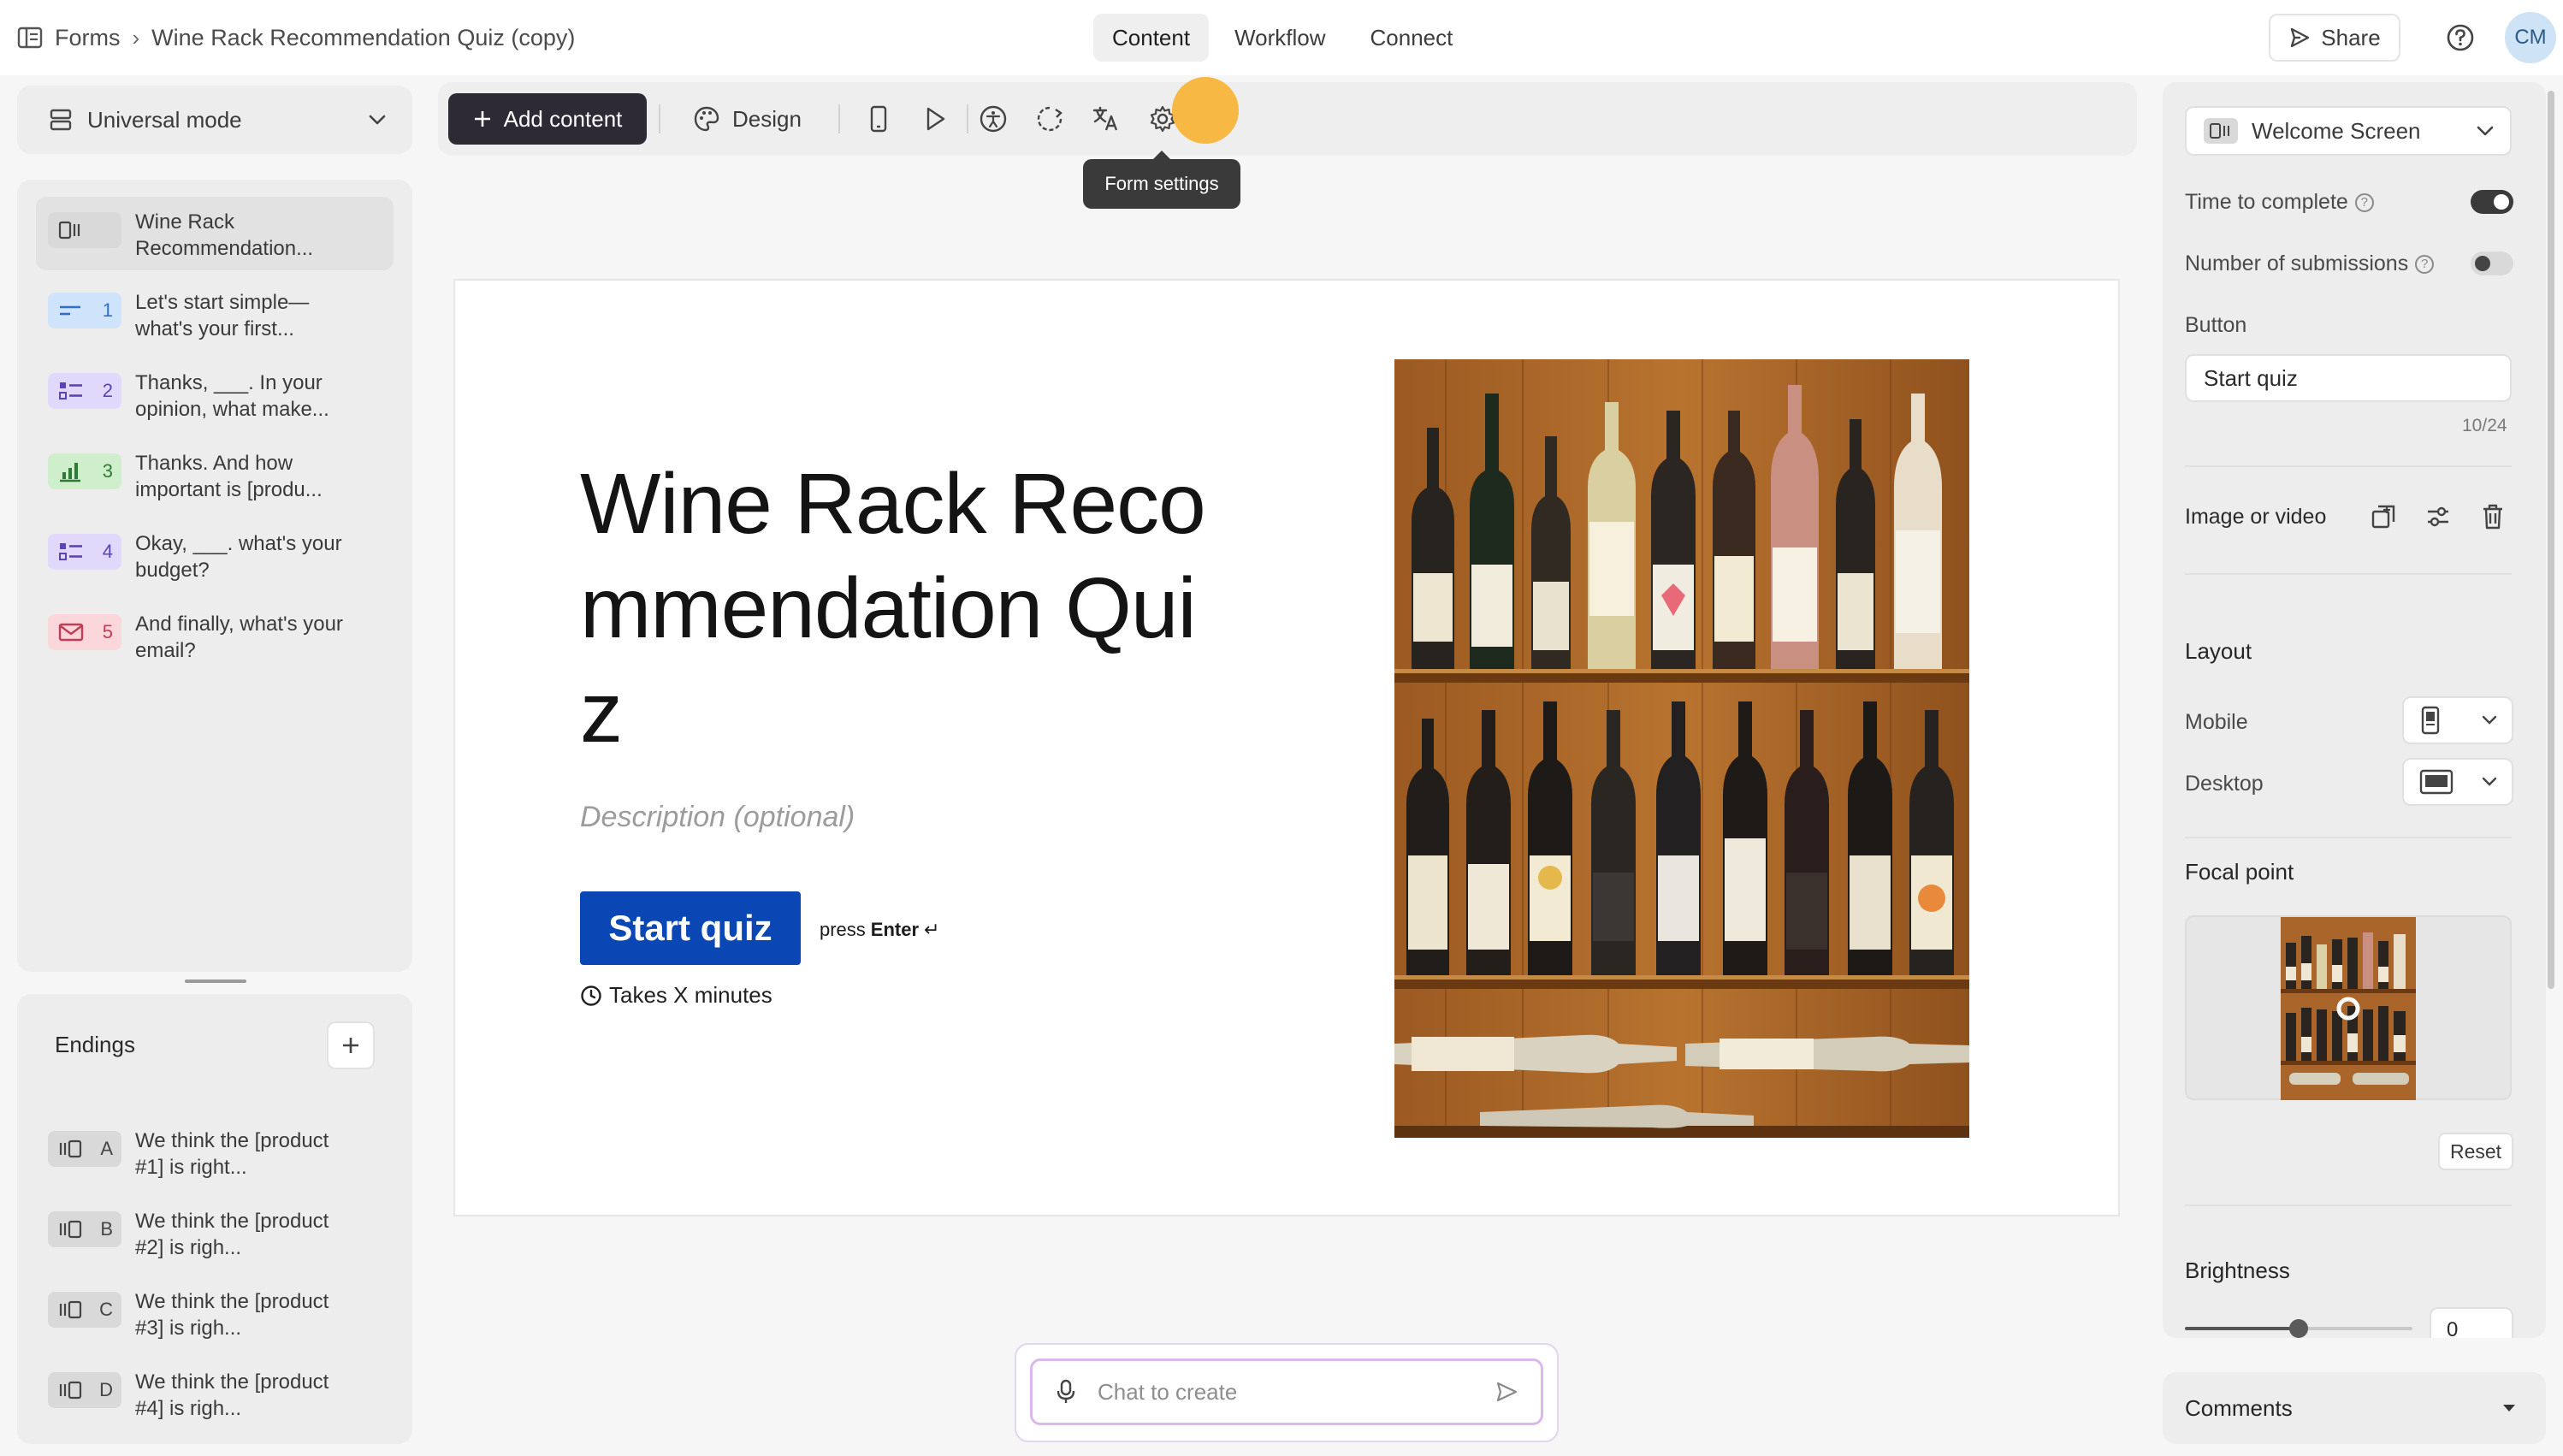  I want to click on tab-connect: Connect, so click(1412, 38).